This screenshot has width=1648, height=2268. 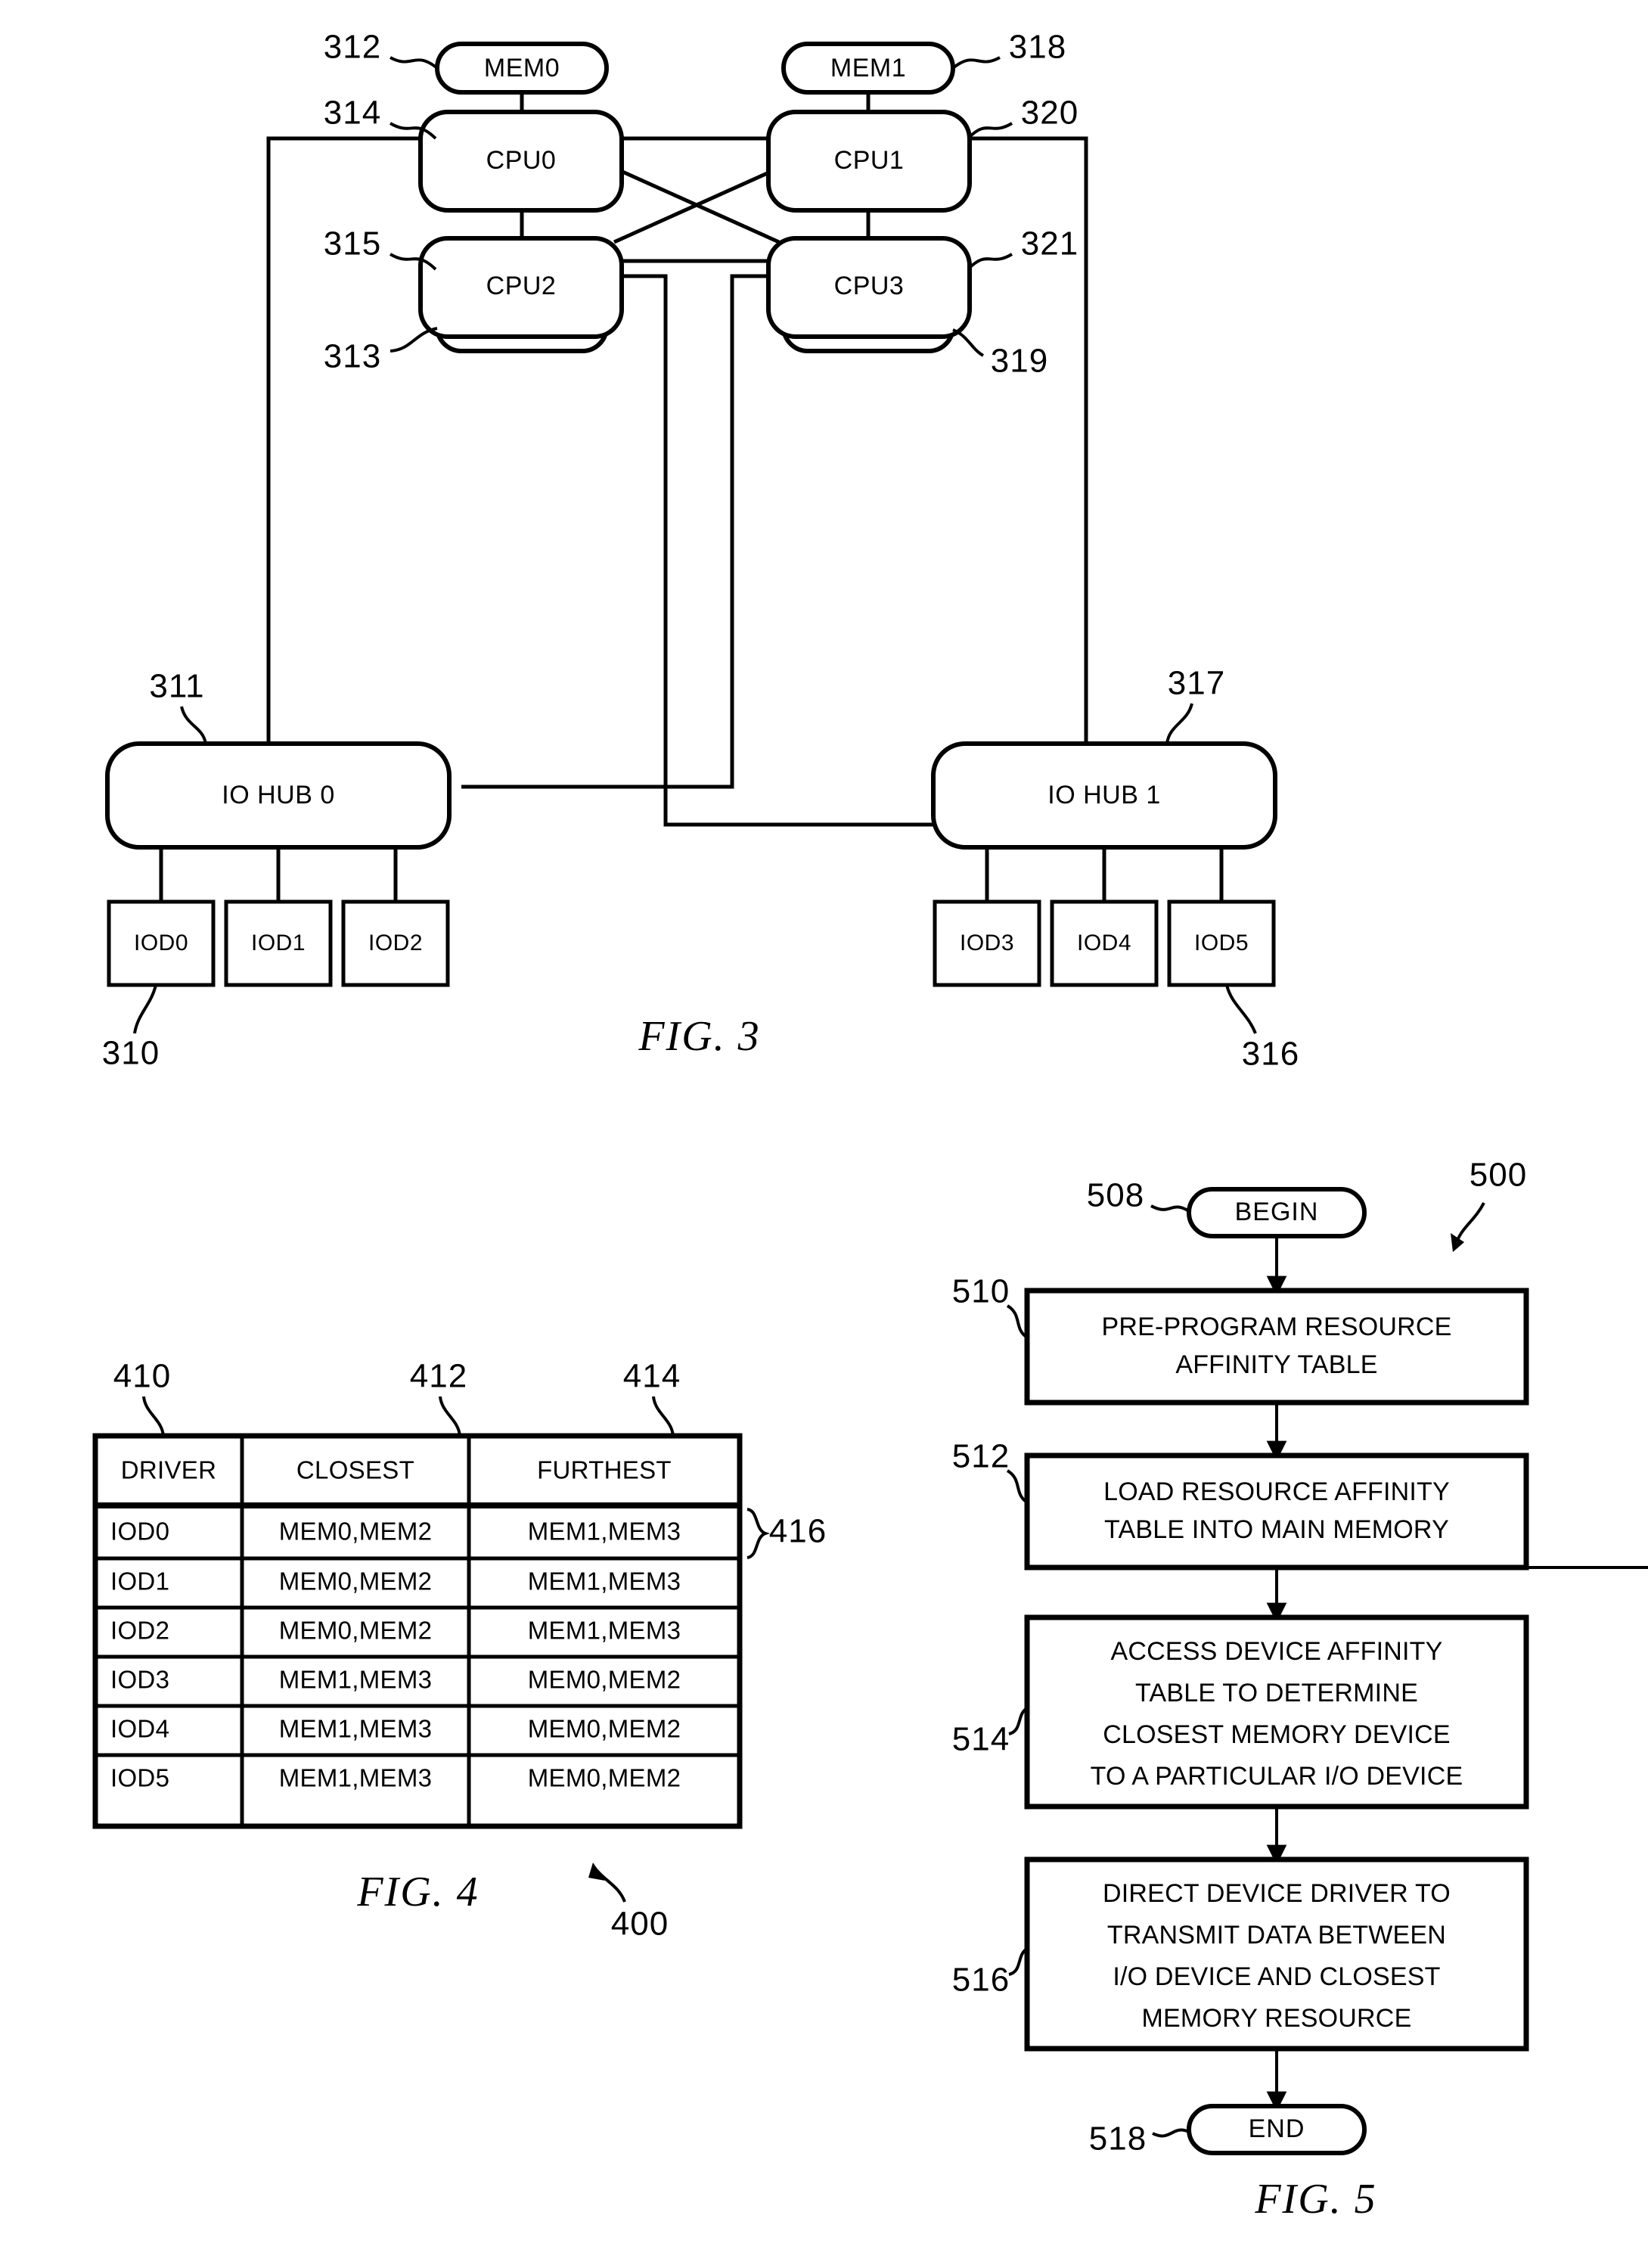 I want to click on fig5-step-516-line4: MEMORY RESOURCE, so click(x=1277, y=2019).